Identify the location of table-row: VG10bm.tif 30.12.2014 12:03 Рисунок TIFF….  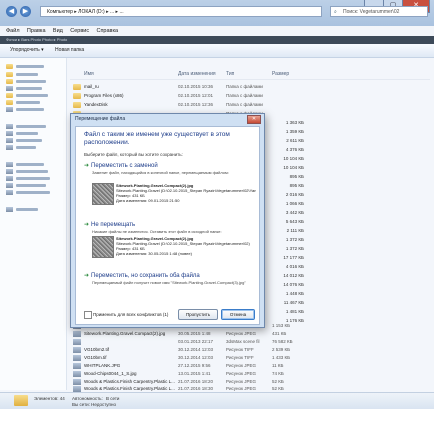
(250, 358).